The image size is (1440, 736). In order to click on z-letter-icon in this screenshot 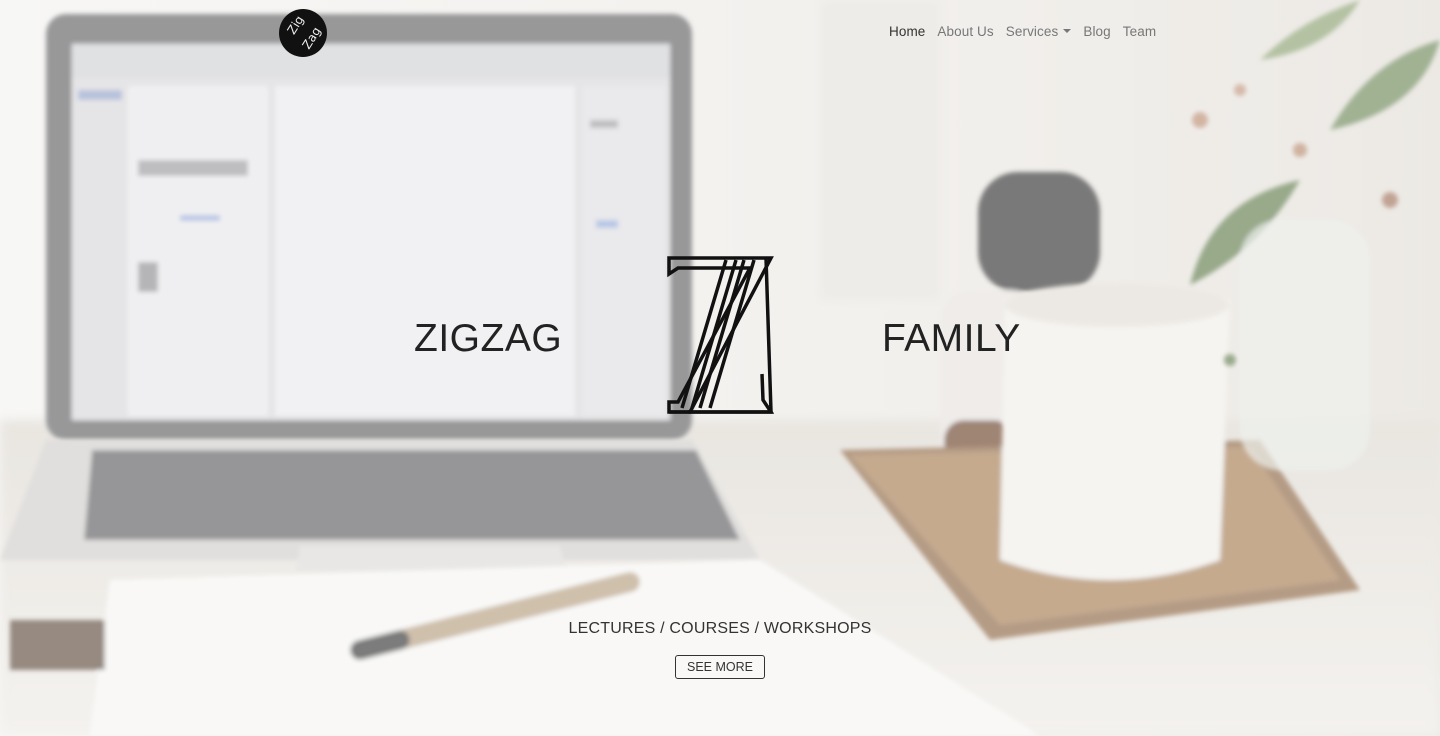, I will do `click(720, 335)`.